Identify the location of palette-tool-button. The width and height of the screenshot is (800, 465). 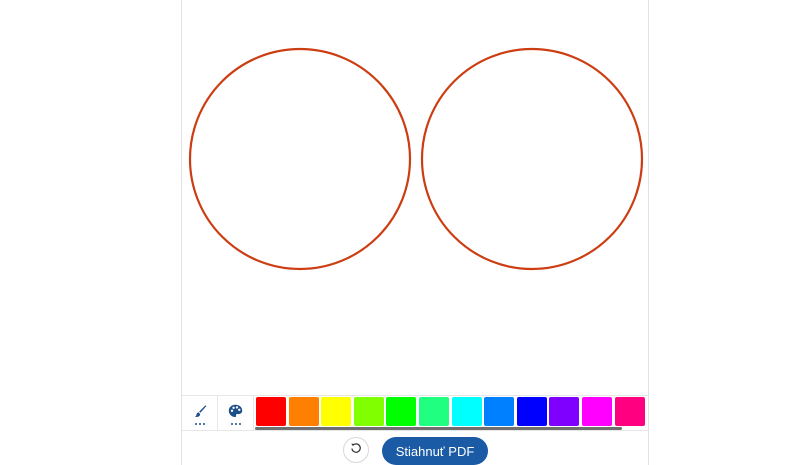
(236, 413).